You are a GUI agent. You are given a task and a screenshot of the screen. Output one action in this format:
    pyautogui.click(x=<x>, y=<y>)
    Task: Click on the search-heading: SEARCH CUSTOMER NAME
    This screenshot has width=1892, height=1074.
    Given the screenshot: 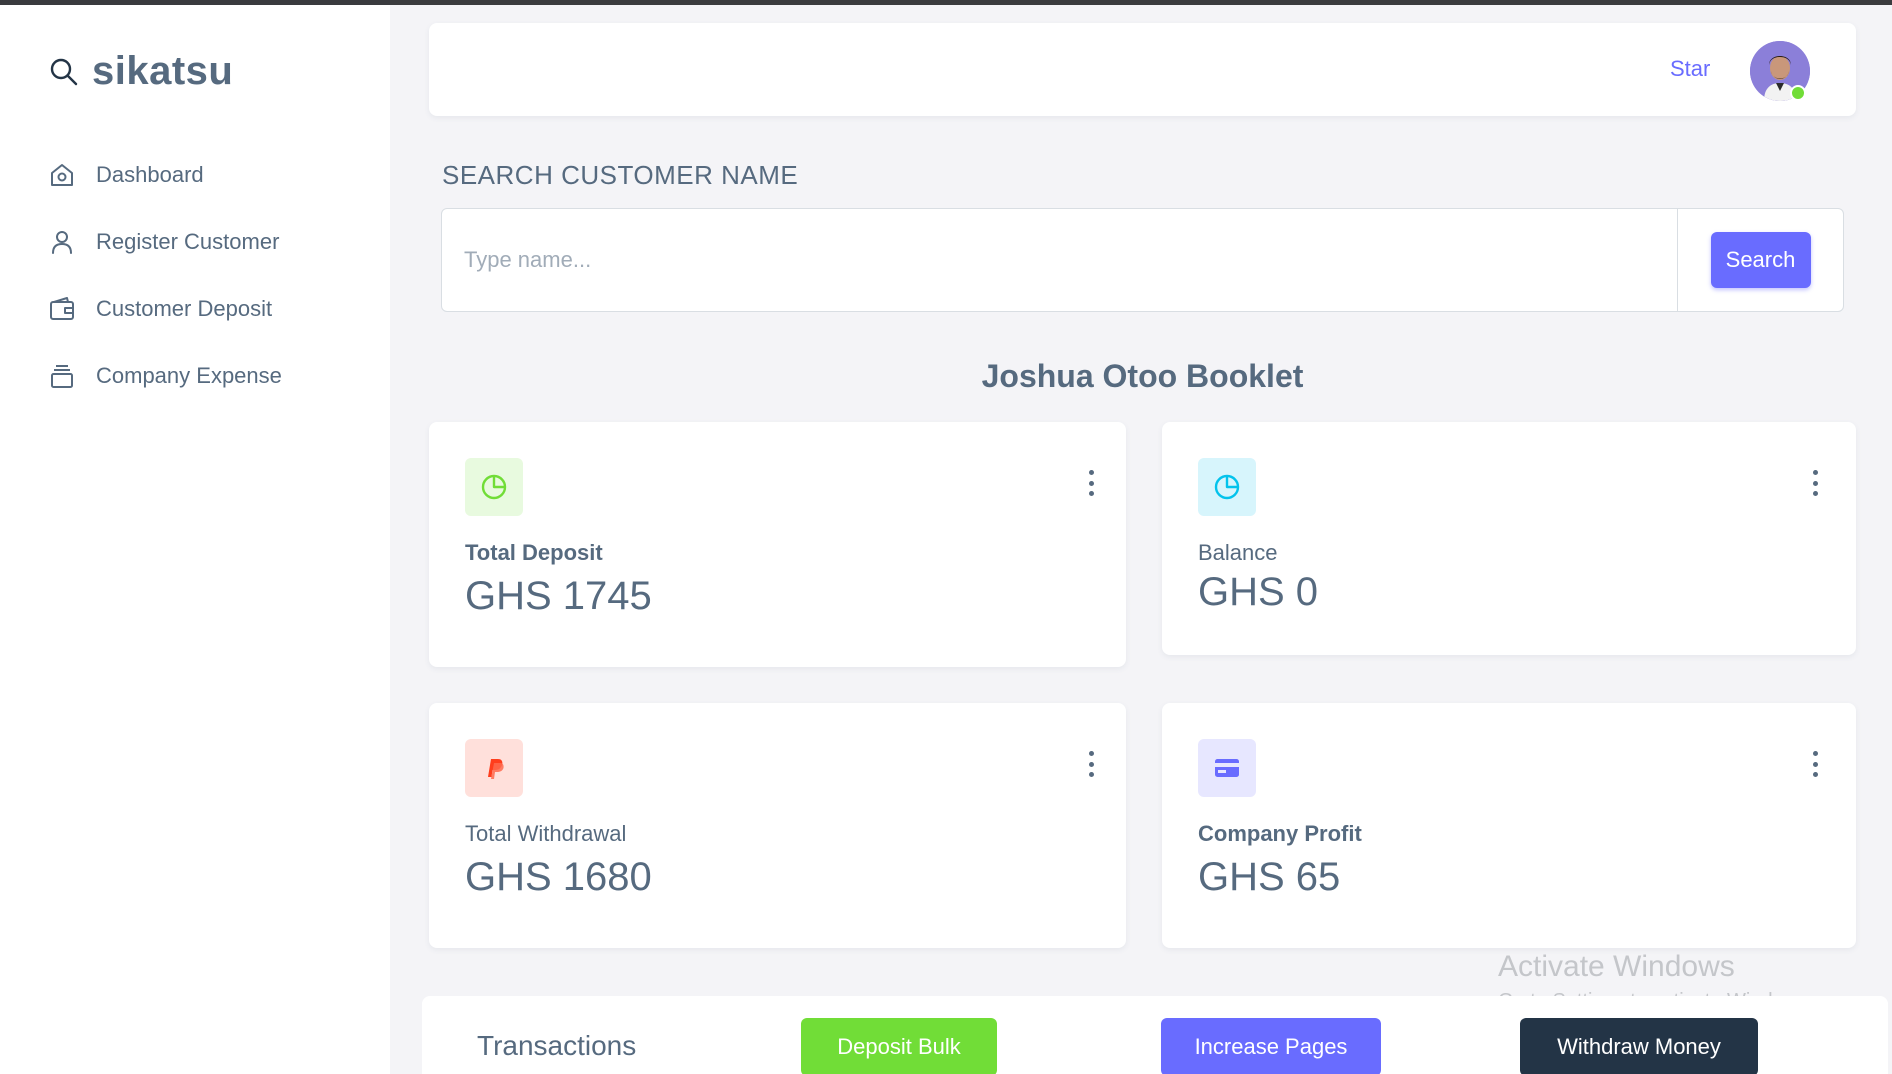 What is the action you would take?
    pyautogui.click(x=620, y=175)
    